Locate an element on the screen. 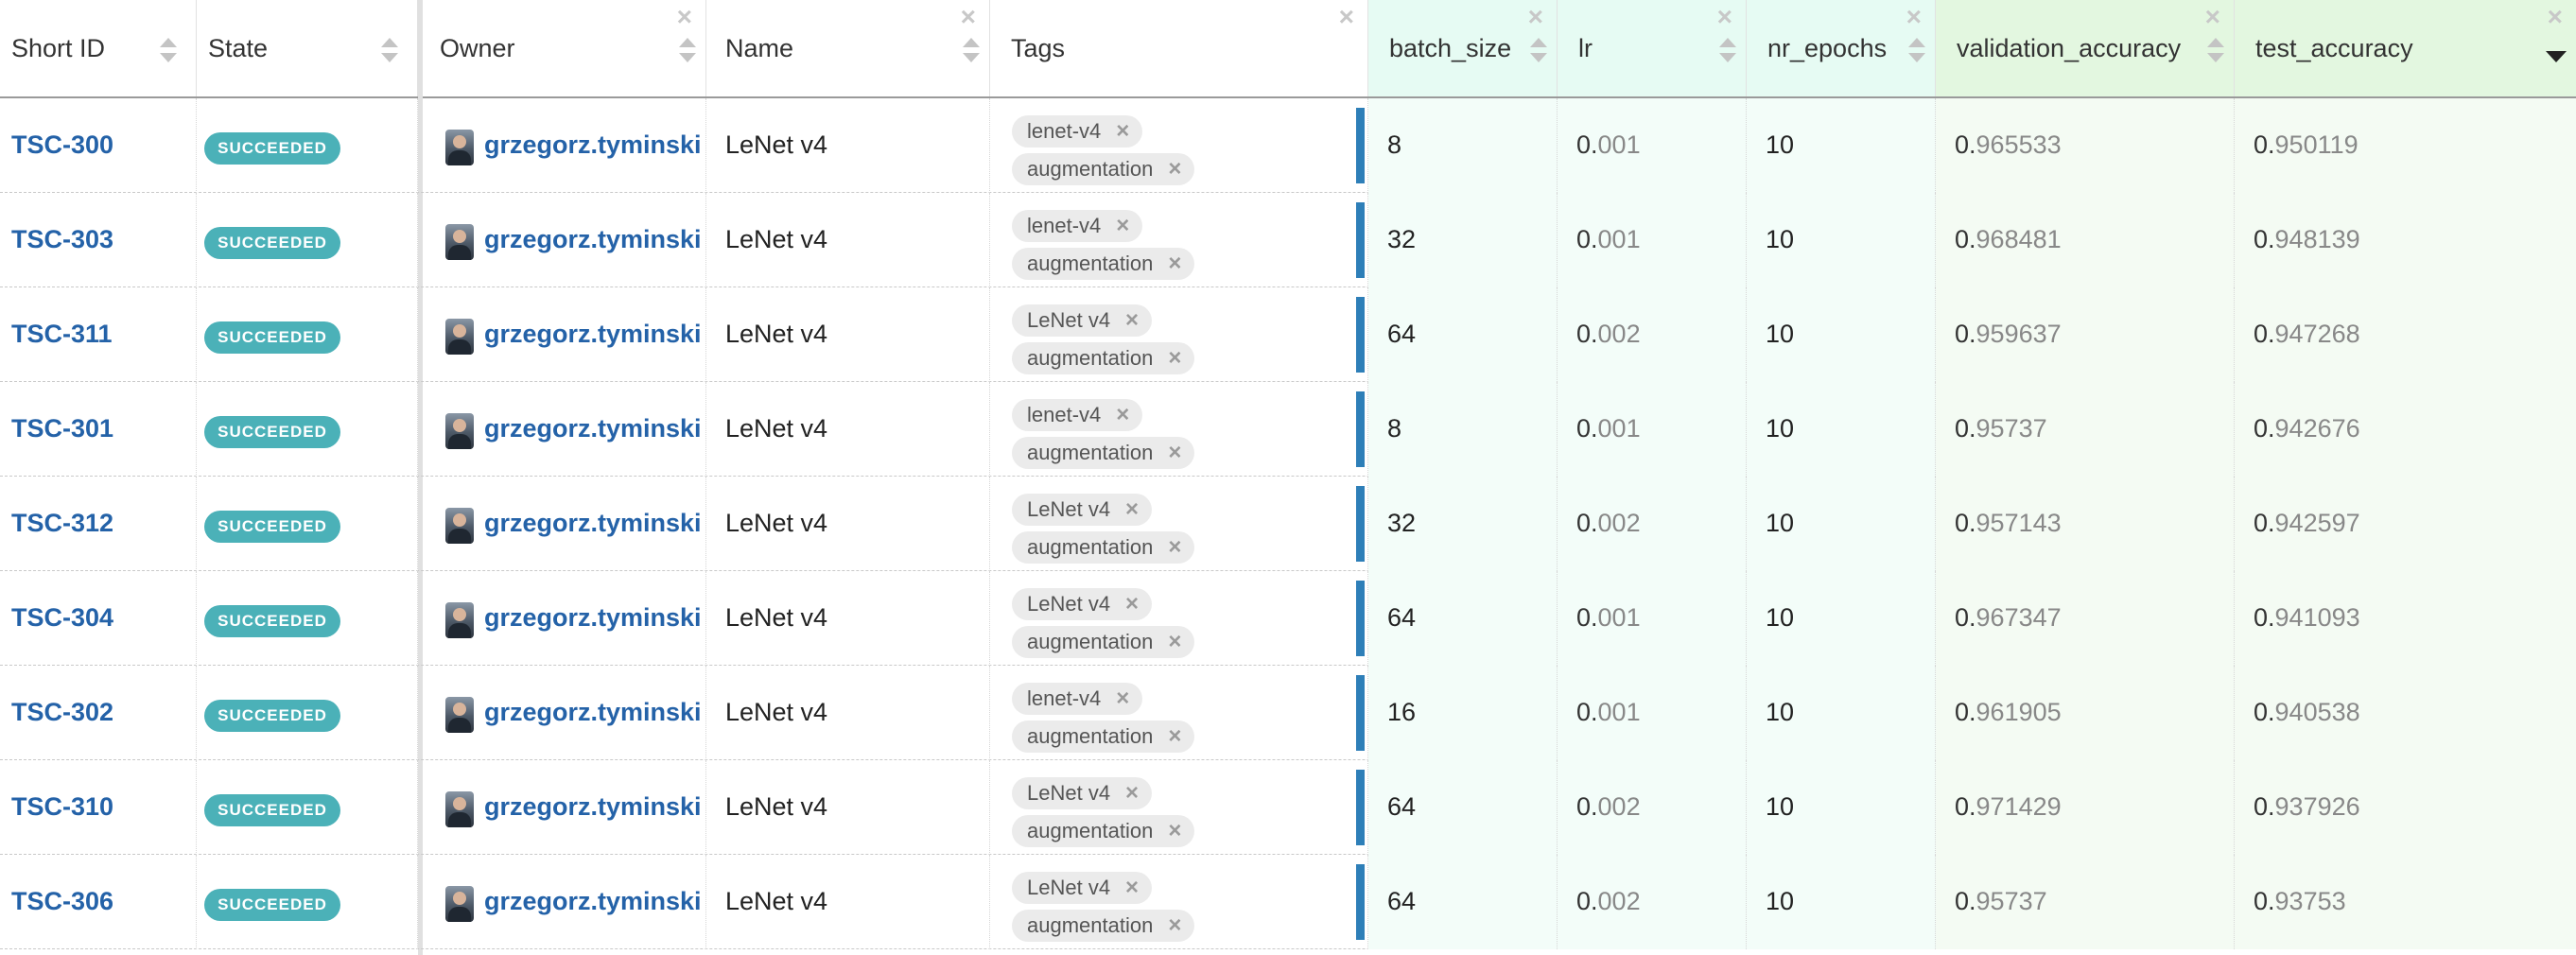 The image size is (2576, 955). cell-test-accuracy: 0.940538 is located at coordinates (2405, 713).